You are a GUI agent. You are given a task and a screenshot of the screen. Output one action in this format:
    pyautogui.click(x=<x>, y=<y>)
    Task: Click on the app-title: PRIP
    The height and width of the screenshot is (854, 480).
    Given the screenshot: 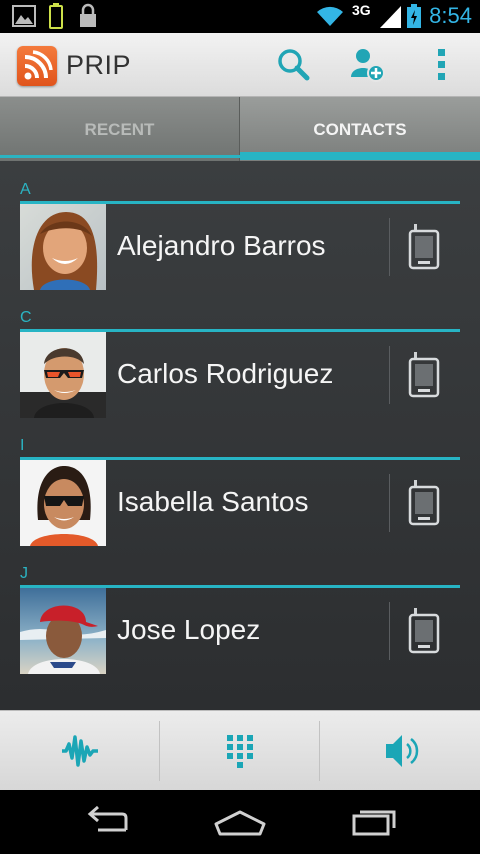 What is the action you would take?
    pyautogui.click(x=99, y=65)
    